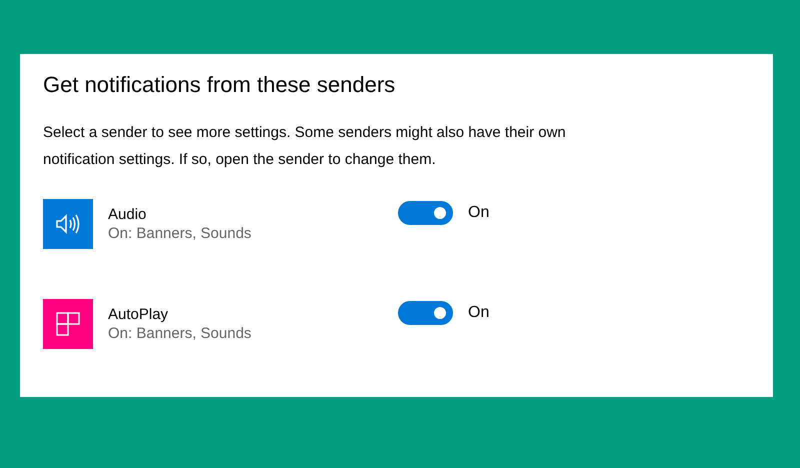  Describe the element at coordinates (68, 224) in the screenshot. I see `speaker-icon` at that location.